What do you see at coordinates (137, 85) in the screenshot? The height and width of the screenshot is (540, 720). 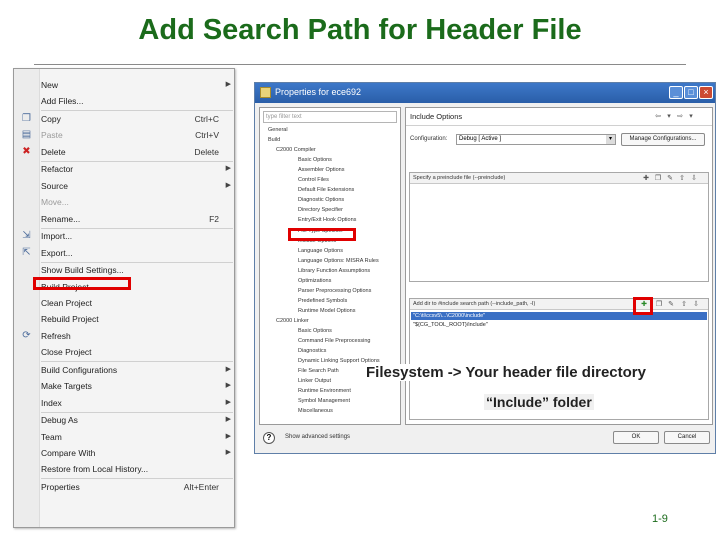 I see `menu-item-new: New ▶` at bounding box center [137, 85].